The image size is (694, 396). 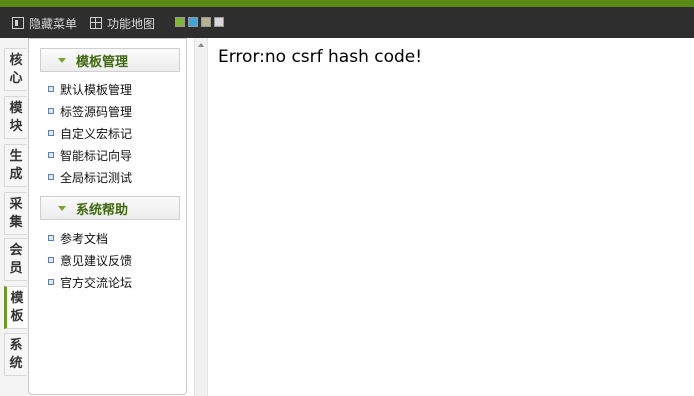 I want to click on tab-core: 核 心, so click(x=15, y=69).